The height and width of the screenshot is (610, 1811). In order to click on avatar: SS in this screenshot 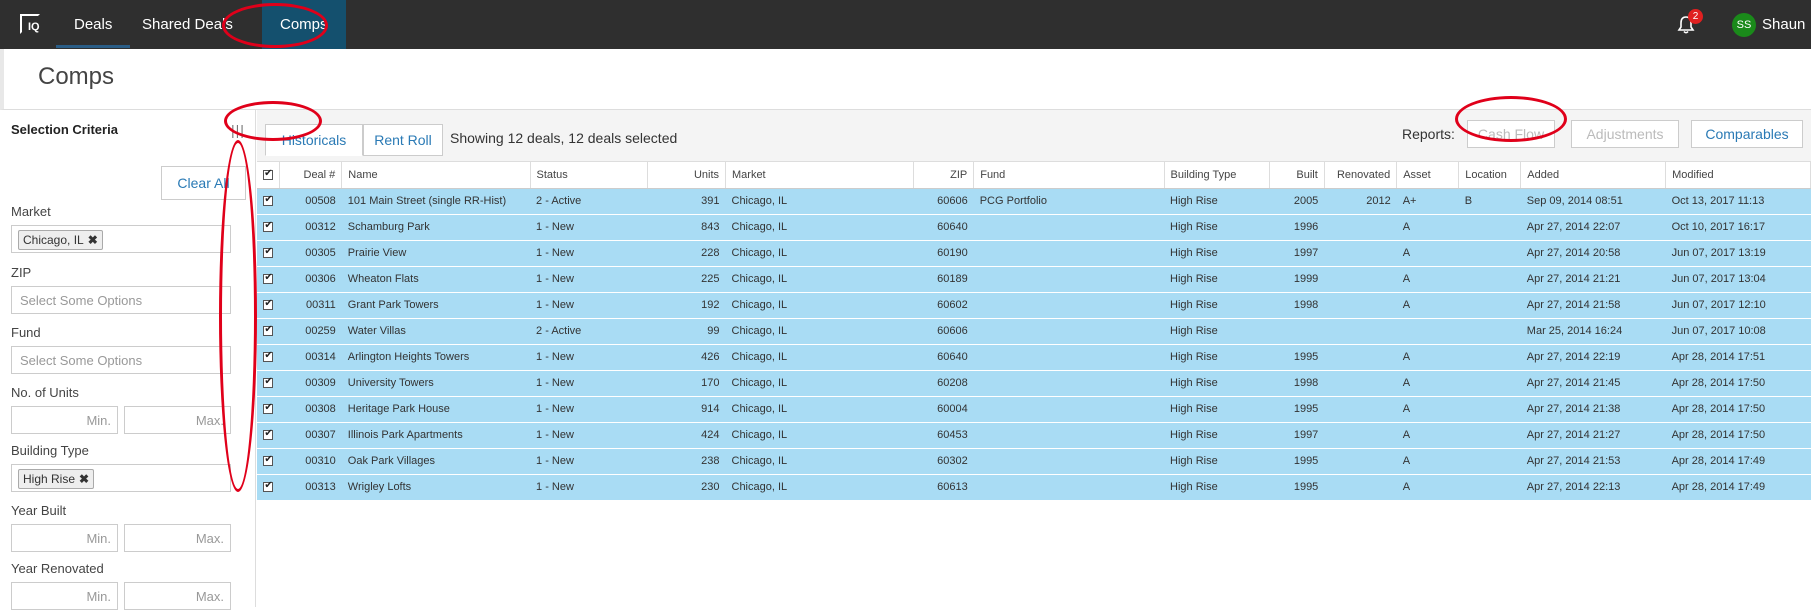, I will do `click(1744, 25)`.